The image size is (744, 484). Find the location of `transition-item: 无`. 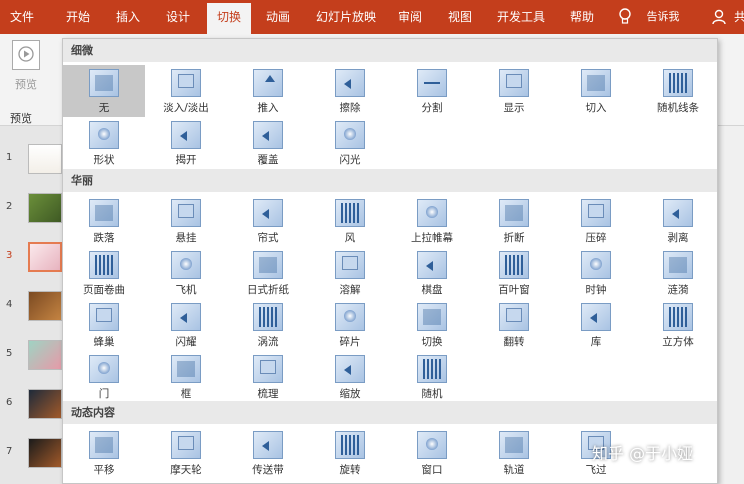

transition-item: 无 is located at coordinates (104, 91).